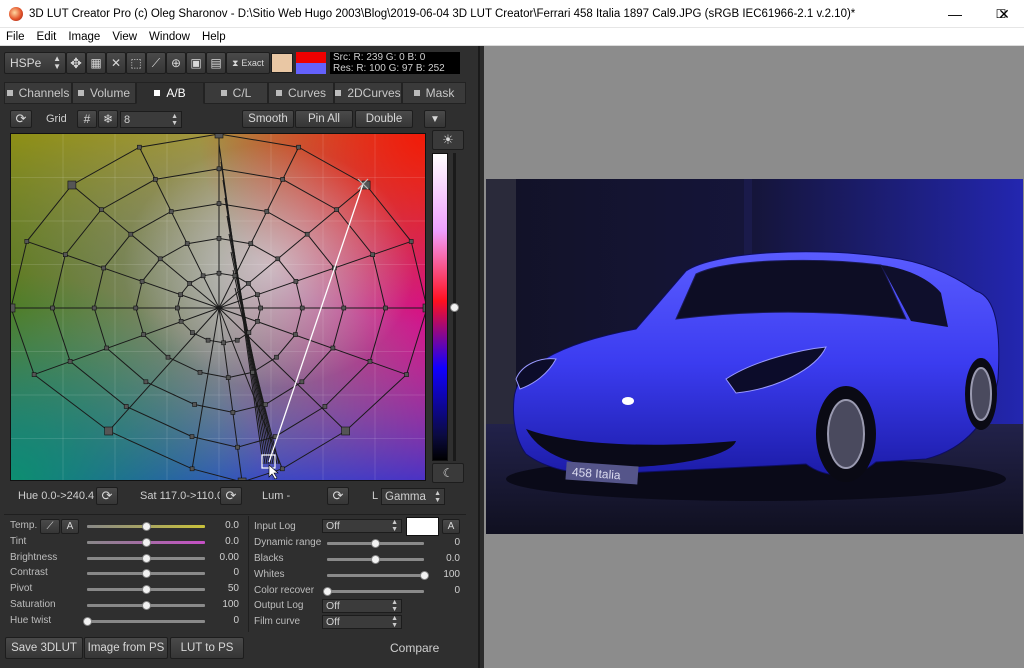  I want to click on adj-value-2: 0.00, so click(229, 557).